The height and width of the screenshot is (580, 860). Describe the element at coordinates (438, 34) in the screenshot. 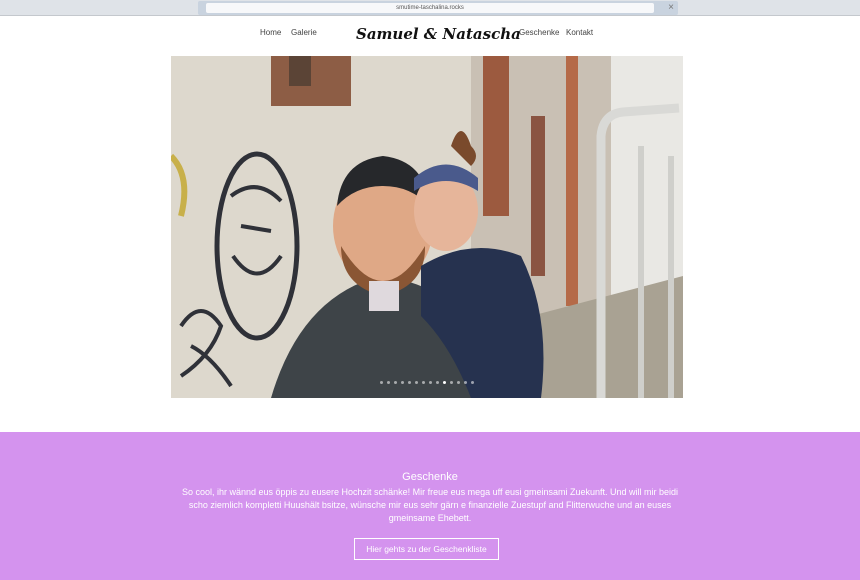

I see `site-logo: Samuel & Natascha` at that location.